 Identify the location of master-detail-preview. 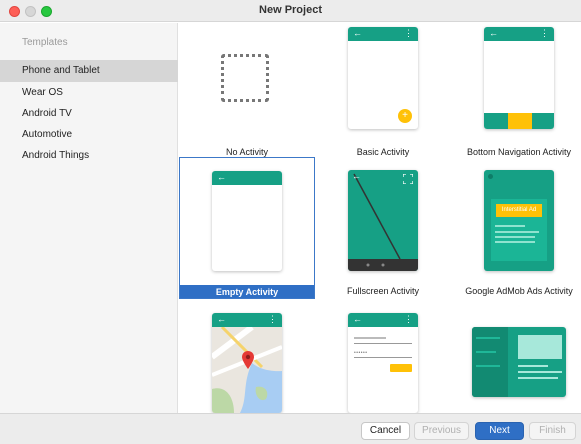
(519, 362).